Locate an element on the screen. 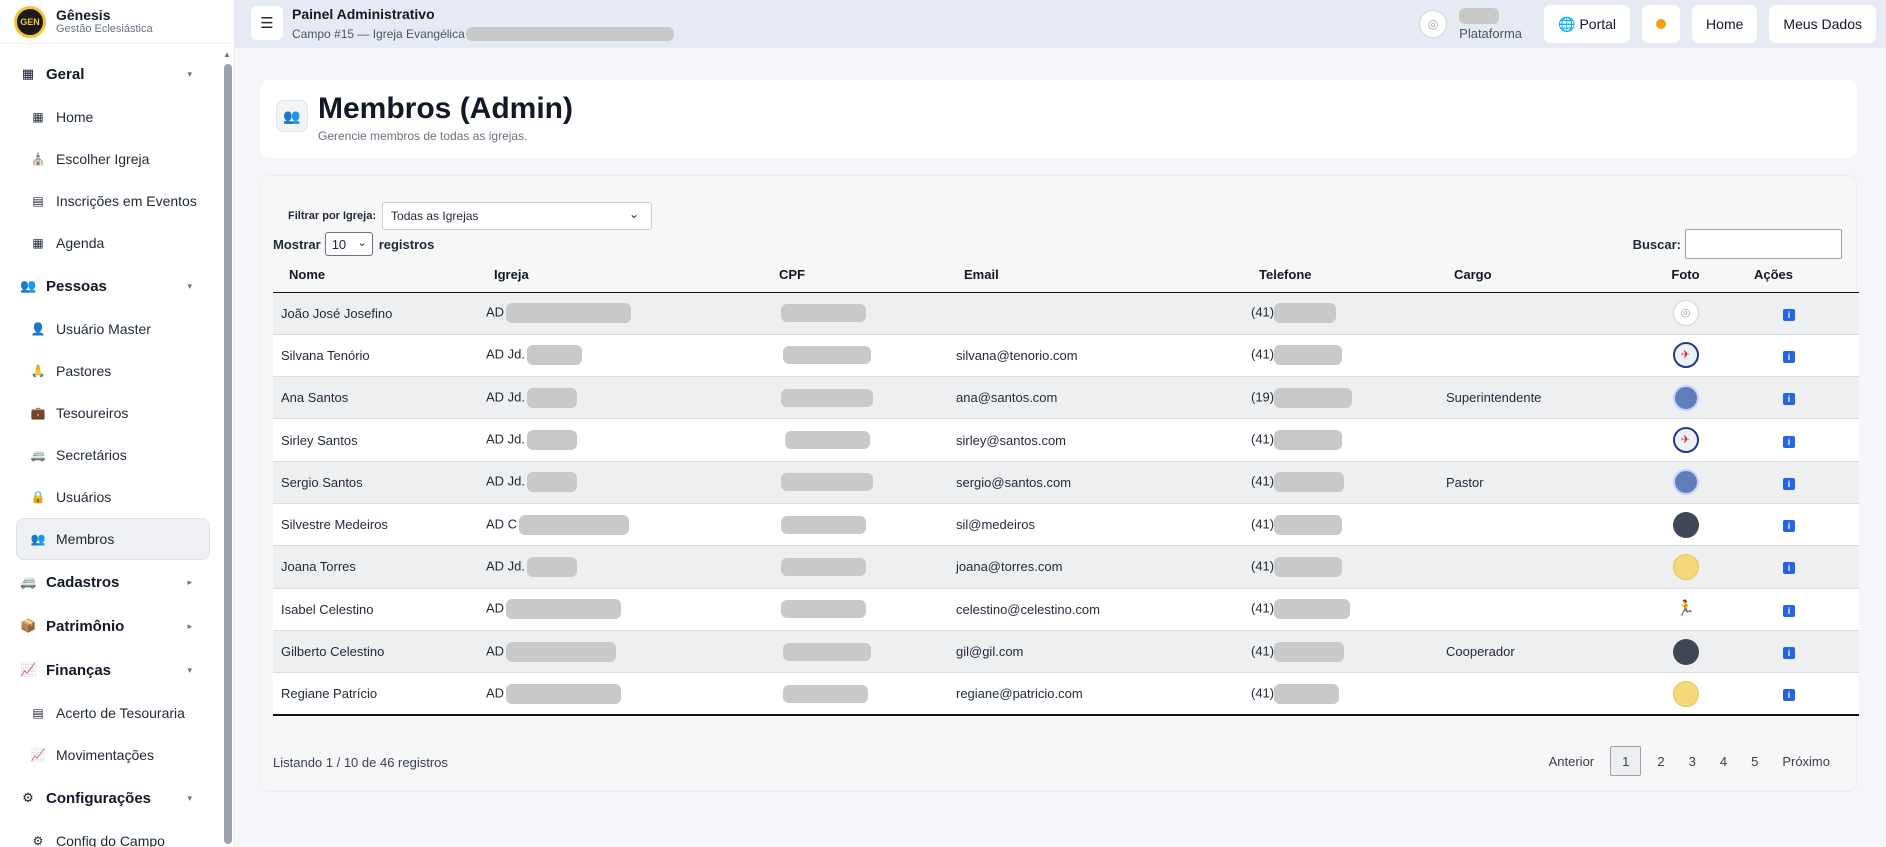 The height and width of the screenshot is (847, 1886). page-length-select: 10 ⌄ is located at coordinates (348, 244).